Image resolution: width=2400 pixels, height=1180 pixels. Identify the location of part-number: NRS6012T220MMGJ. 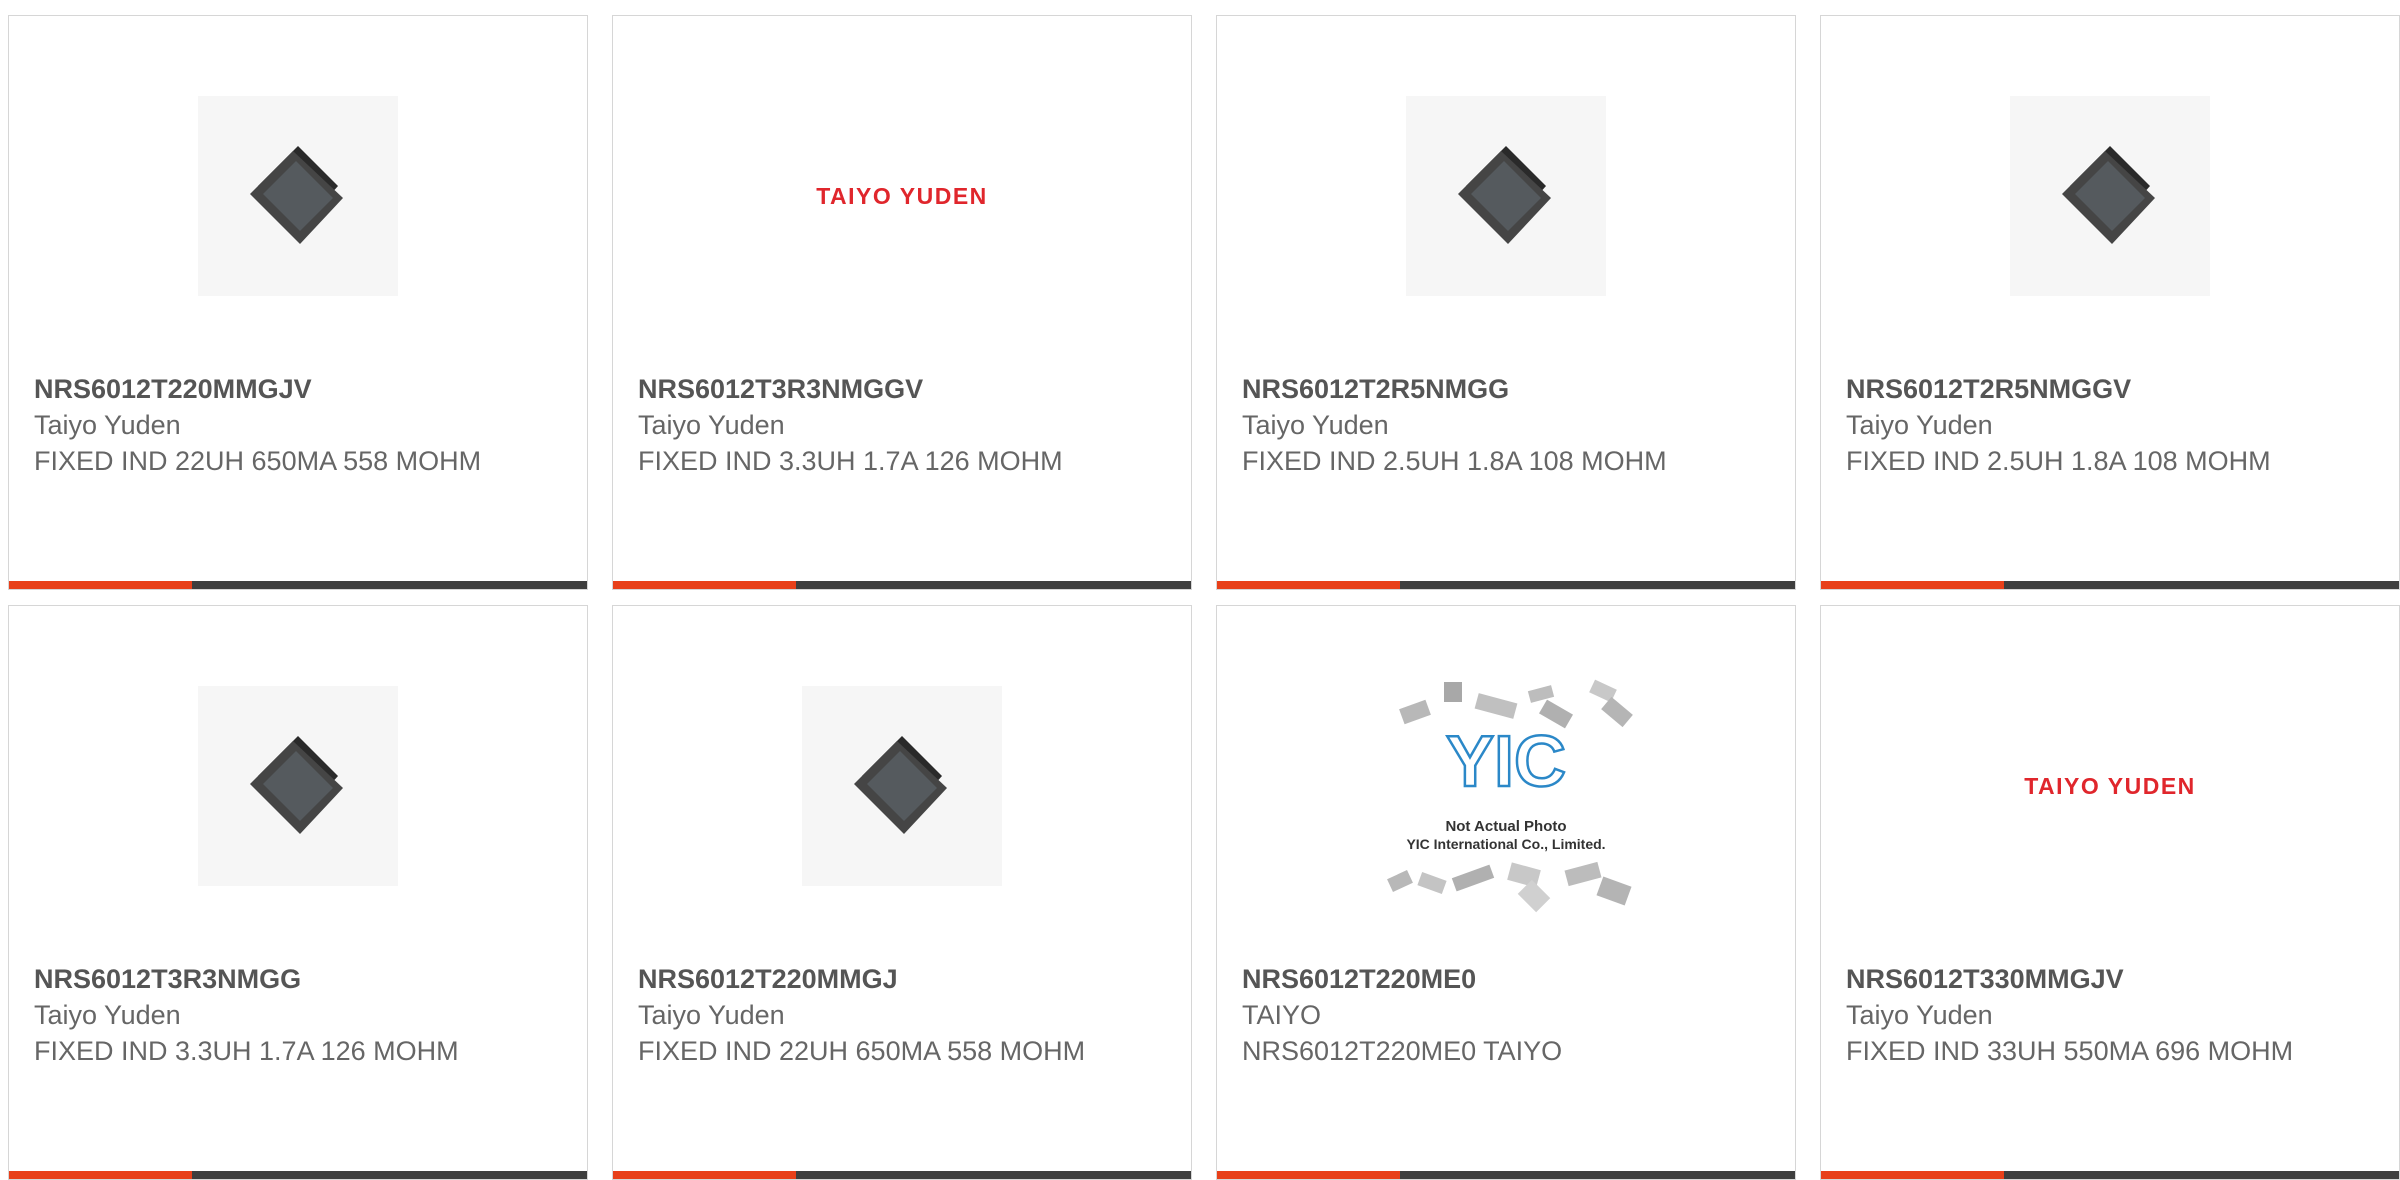
(902, 979).